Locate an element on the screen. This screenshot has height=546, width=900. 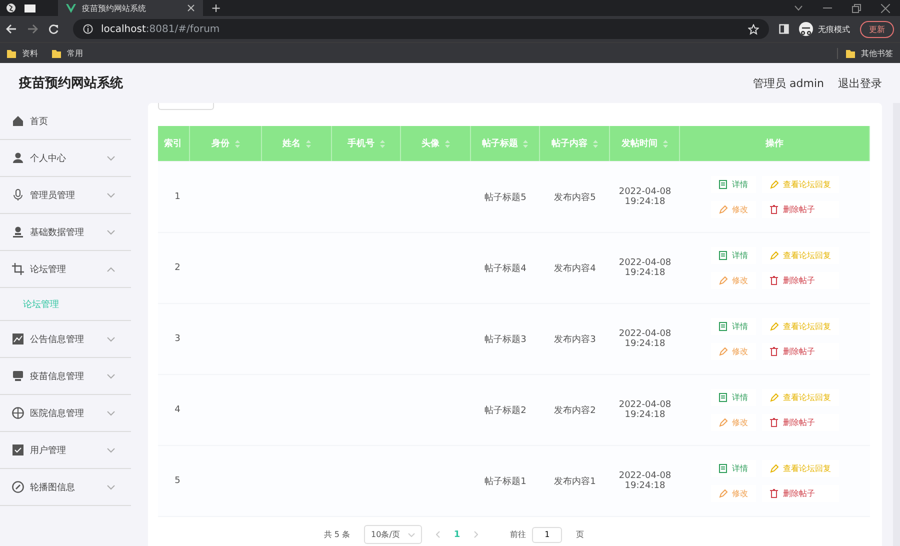
browser-tab: 疫苗预约网站系统 is located at coordinates (130, 8).